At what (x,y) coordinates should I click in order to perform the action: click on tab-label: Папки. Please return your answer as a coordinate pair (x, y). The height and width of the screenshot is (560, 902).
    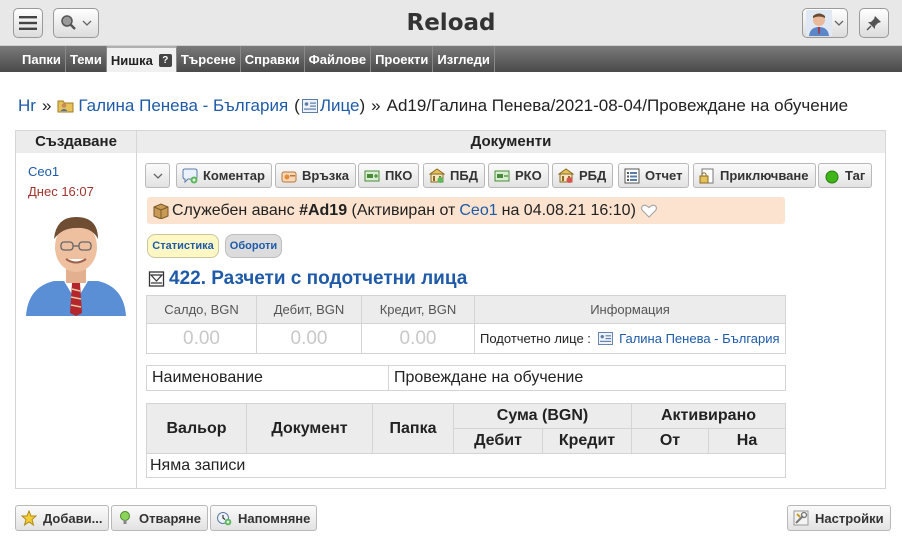
    Looking at the image, I should click on (41, 59).